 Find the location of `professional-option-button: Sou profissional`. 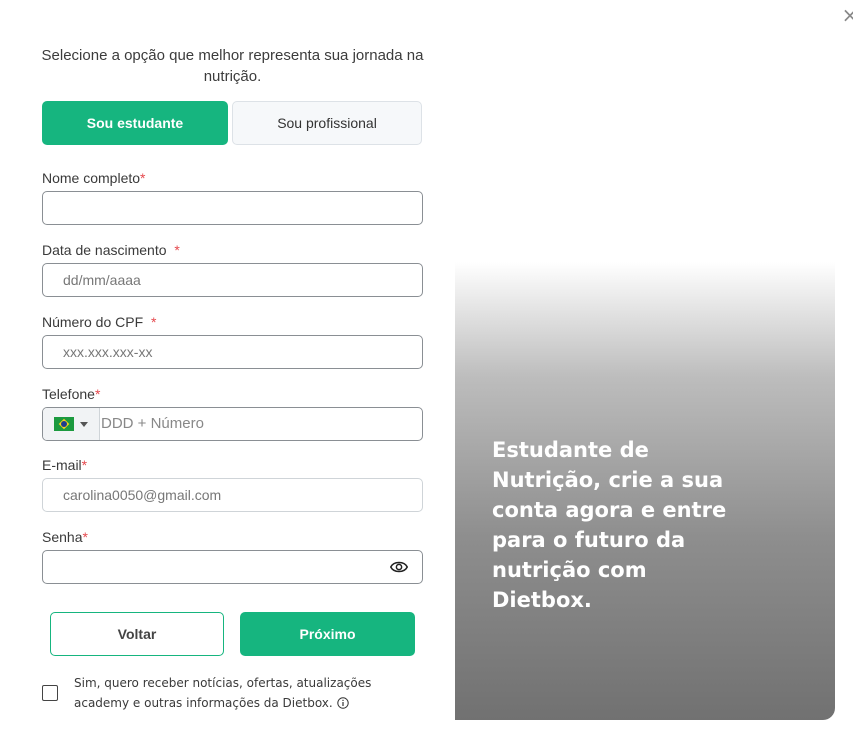

professional-option-button: Sou profissional is located at coordinates (327, 123).